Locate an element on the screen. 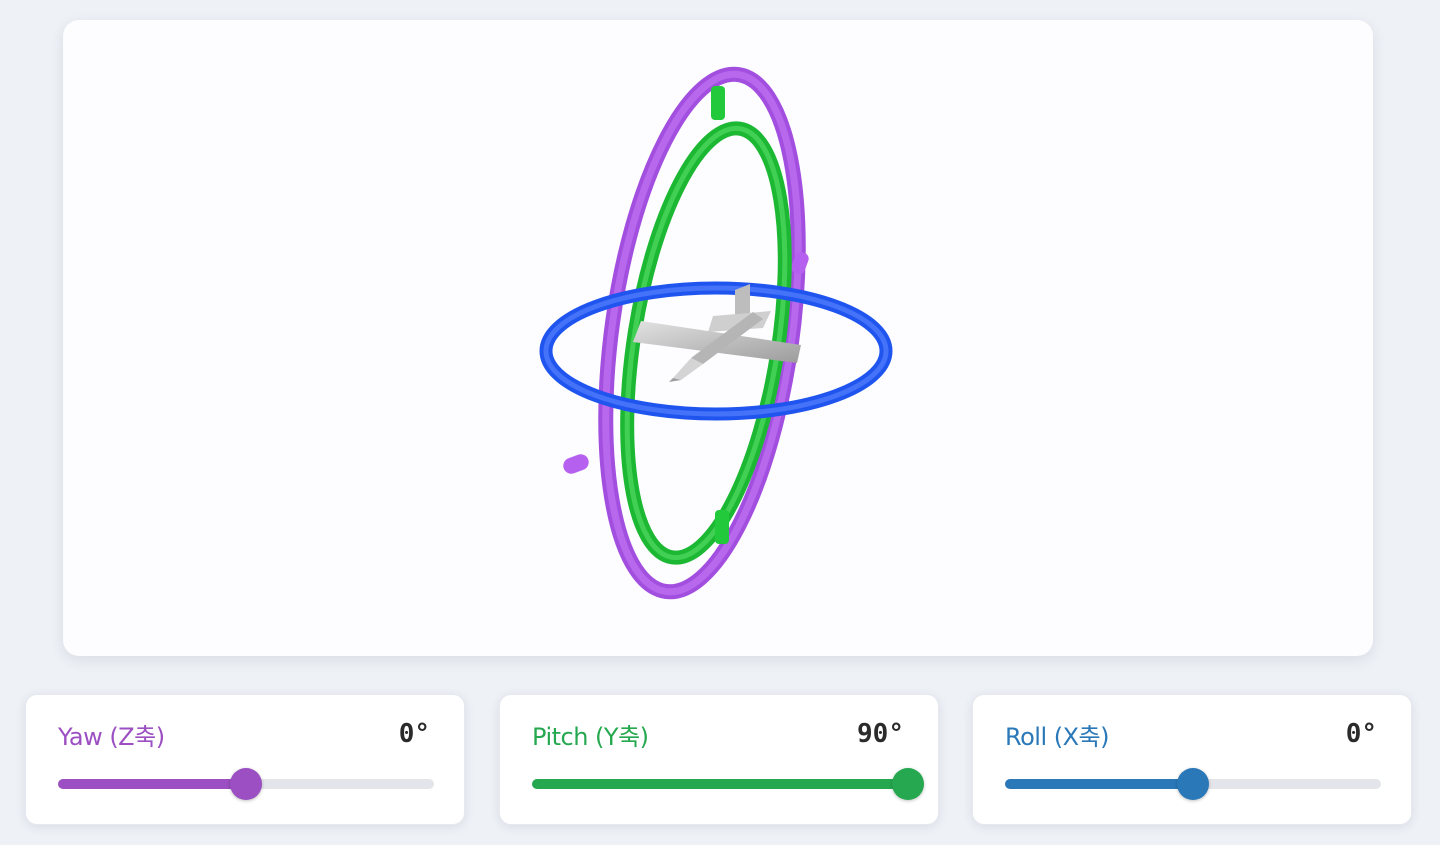 Image resolution: width=1440 pixels, height=845 pixels. pitch-value: 90° is located at coordinates (880, 734).